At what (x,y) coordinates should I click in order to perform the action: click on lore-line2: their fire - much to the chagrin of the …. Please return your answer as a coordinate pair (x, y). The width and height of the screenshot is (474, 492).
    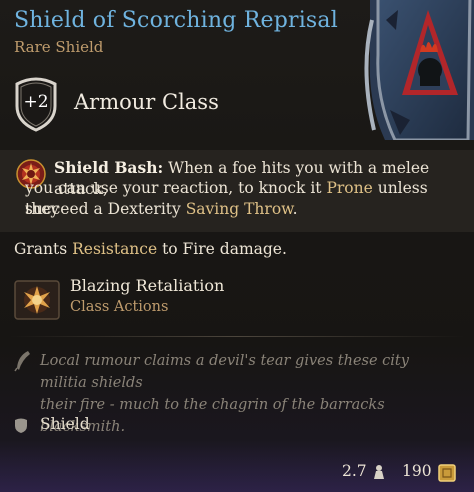
    Looking at the image, I should click on (212, 416).